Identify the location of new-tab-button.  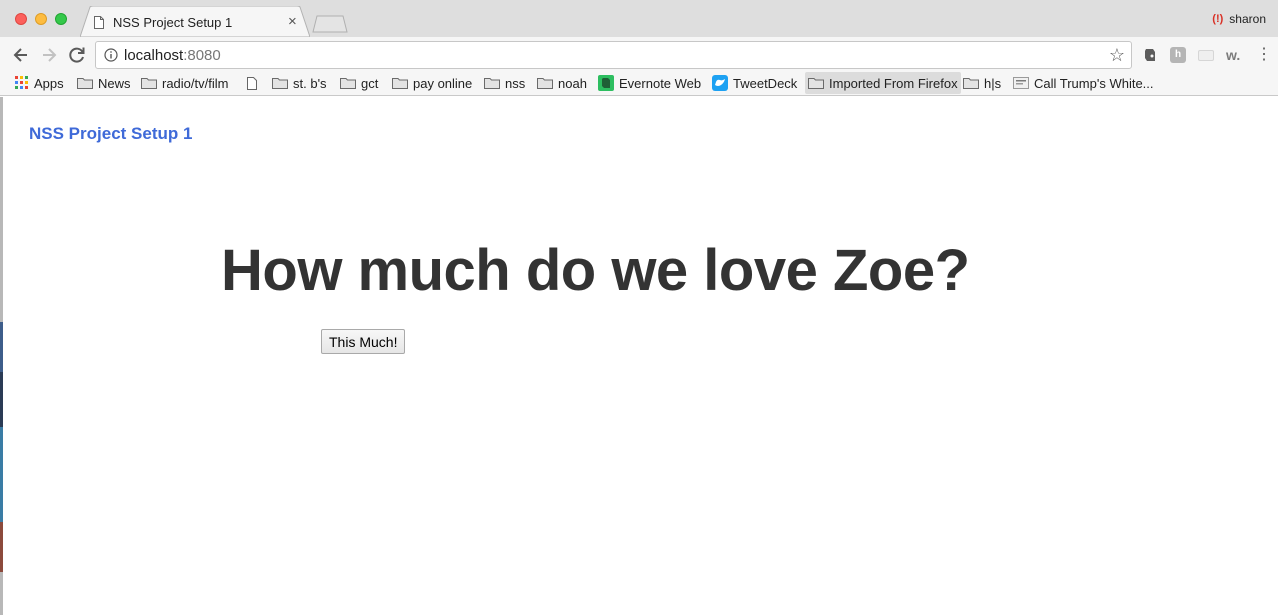
(330, 24).